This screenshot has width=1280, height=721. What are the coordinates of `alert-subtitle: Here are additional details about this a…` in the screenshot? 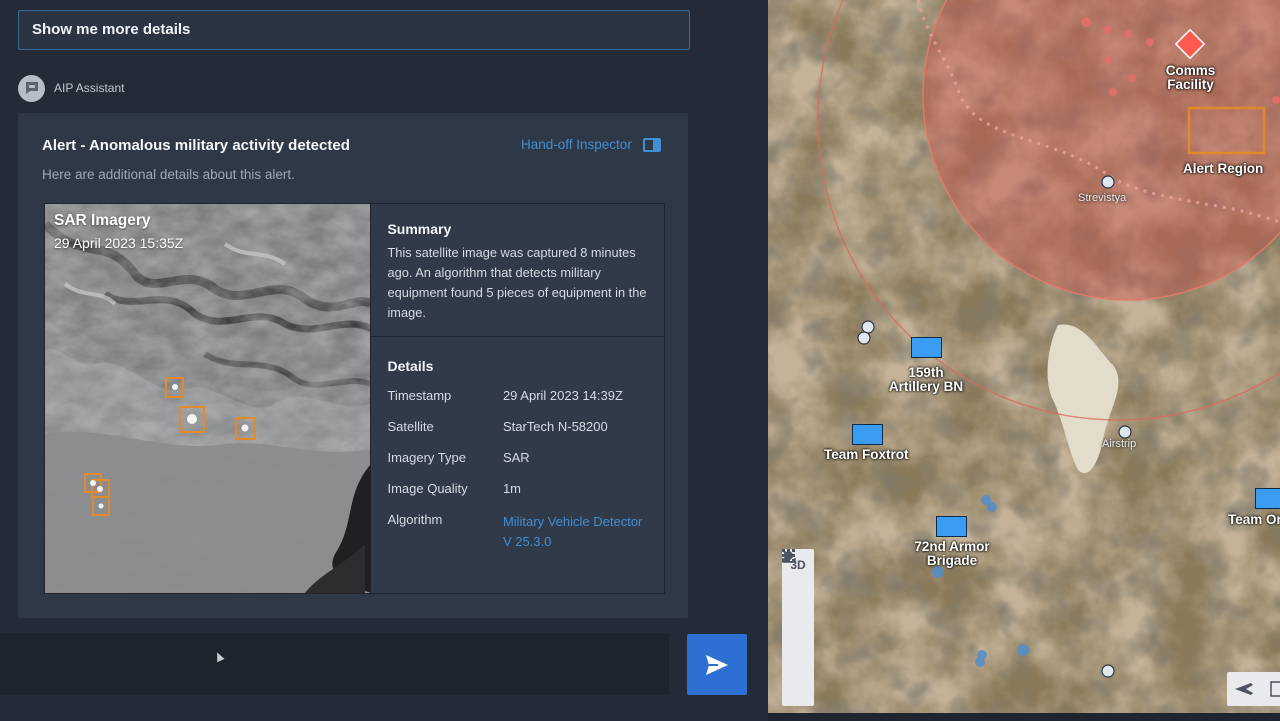 It's located at (168, 174).